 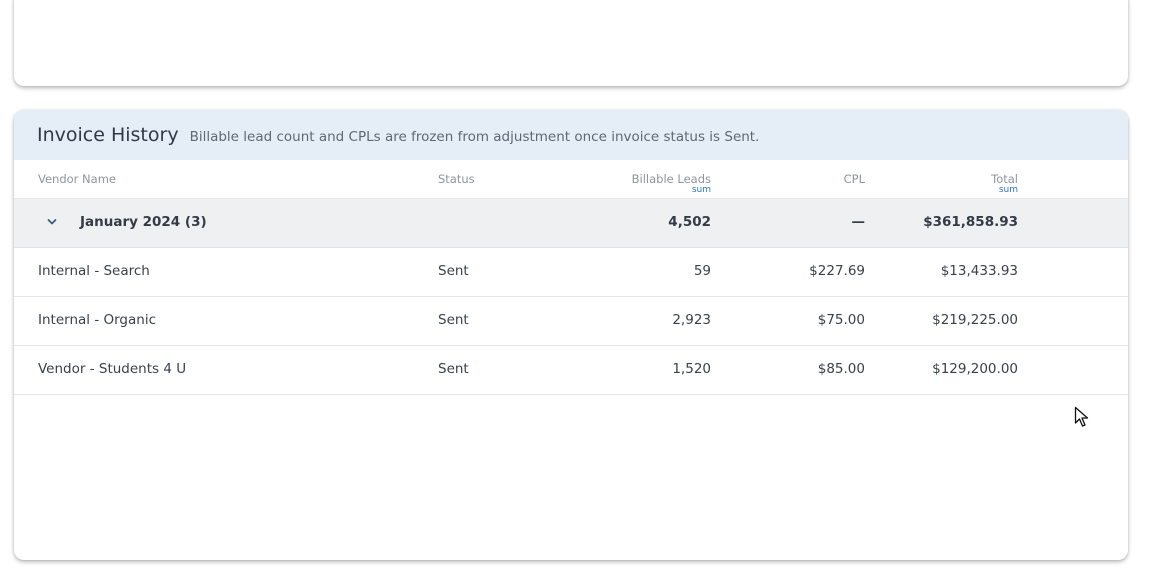 What do you see at coordinates (571, 43) in the screenshot?
I see `top-card` at bounding box center [571, 43].